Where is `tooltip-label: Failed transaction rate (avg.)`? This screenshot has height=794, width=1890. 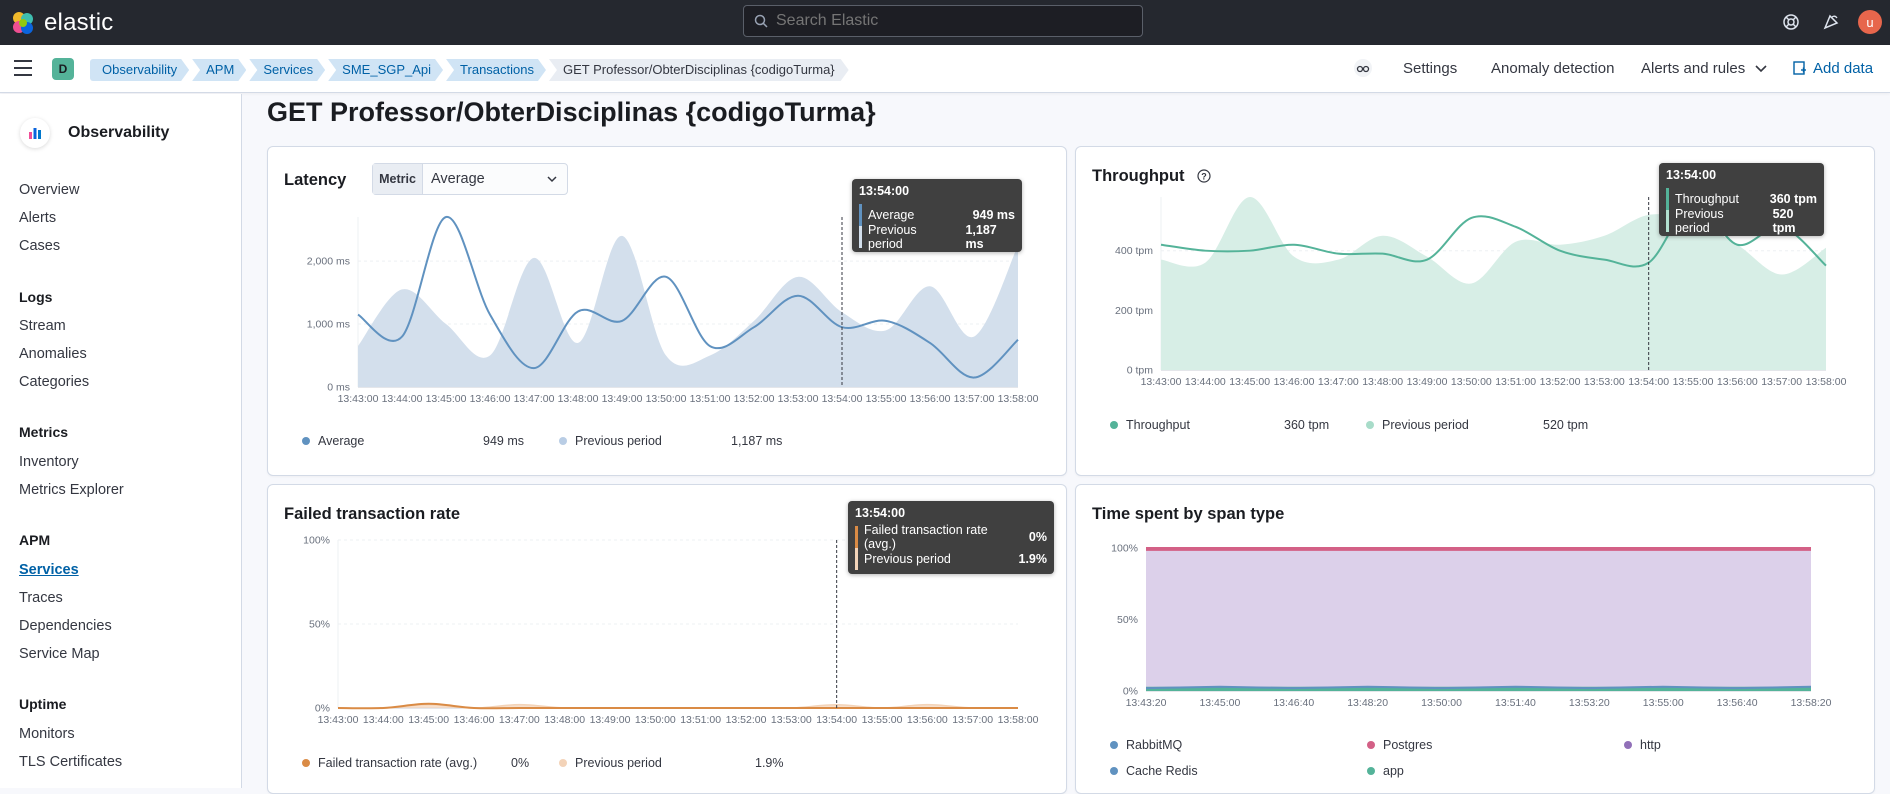 tooltip-label: Failed transaction rate (avg.) is located at coordinates (926, 537).